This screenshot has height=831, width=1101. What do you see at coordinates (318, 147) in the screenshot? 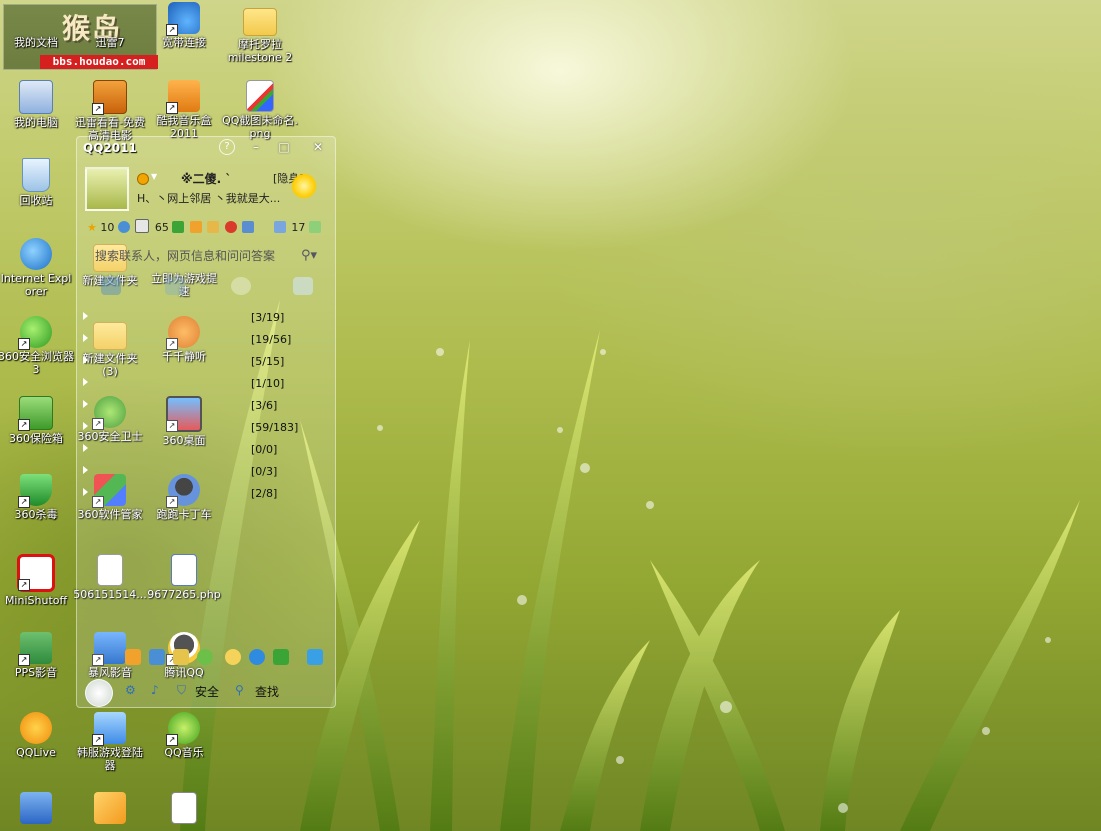
I see `close-button: ✕` at bounding box center [318, 147].